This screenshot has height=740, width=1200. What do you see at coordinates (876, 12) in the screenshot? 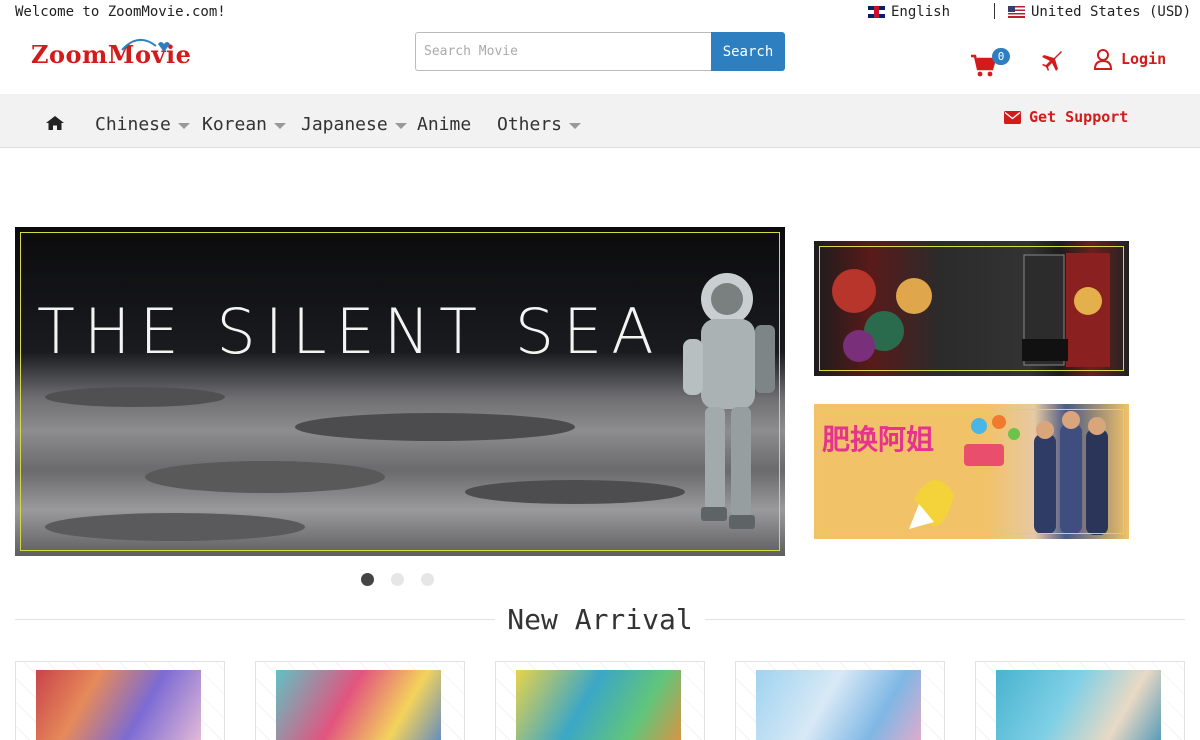
I see `uk-flag-icon` at bounding box center [876, 12].